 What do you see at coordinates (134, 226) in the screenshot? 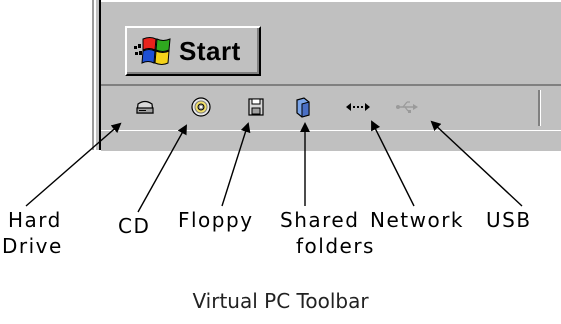
I see `label-cd: CD` at bounding box center [134, 226].